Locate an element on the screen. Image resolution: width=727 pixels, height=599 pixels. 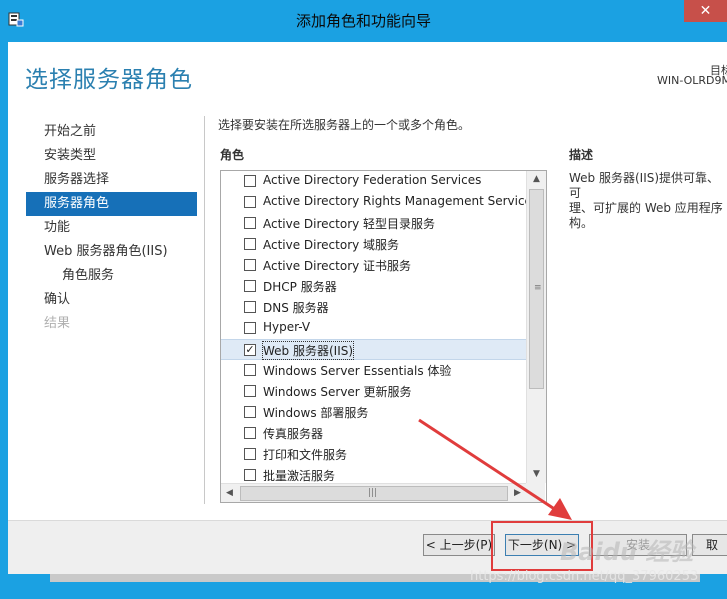
annotation-arrow-icon is located at coordinates (495, 469).